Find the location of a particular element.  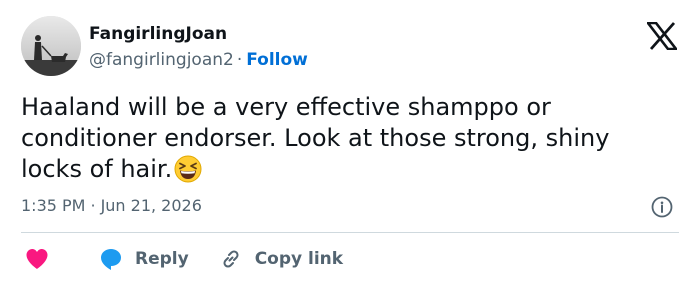

author-handle: @fangirlingjoan2 is located at coordinates (161, 60).